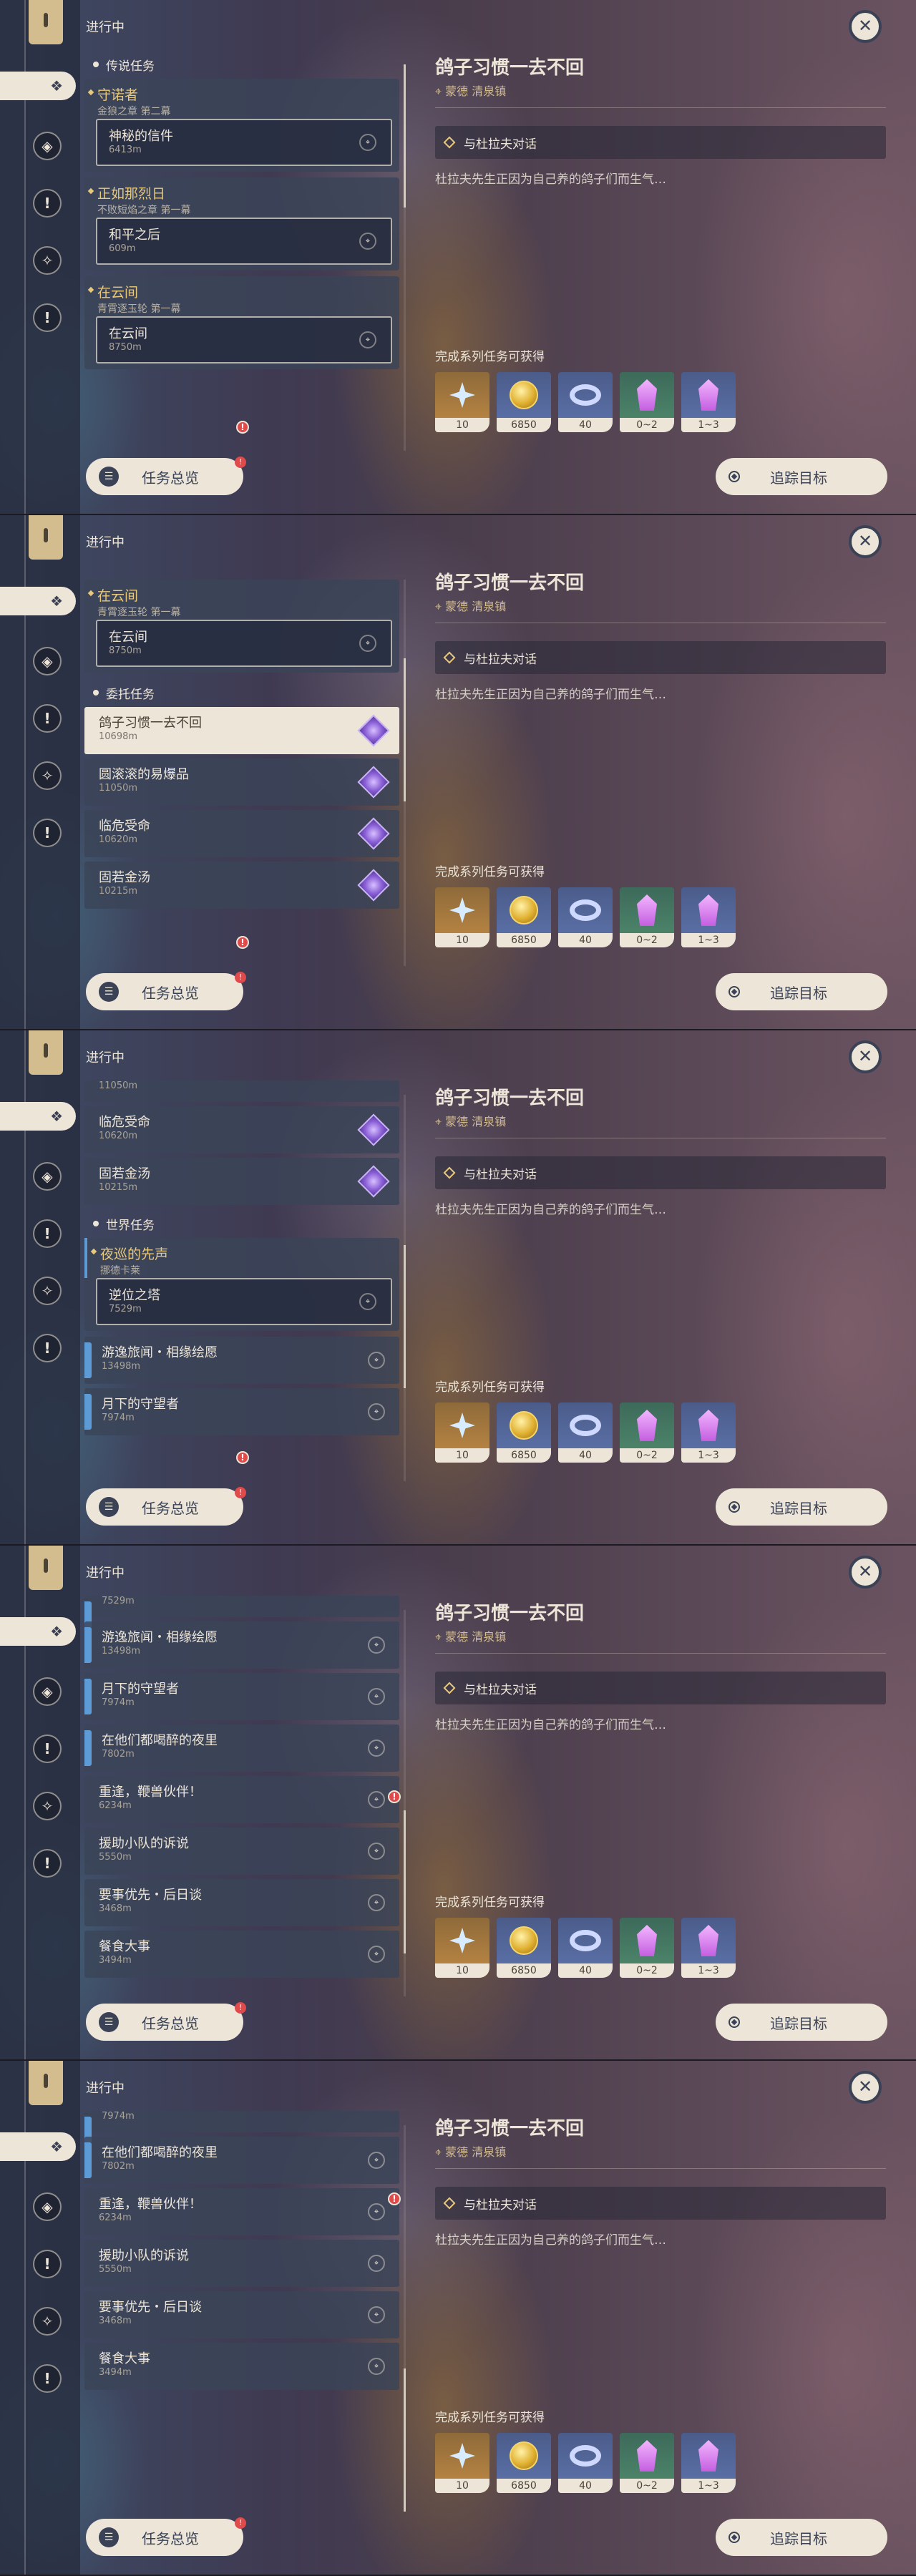  I want to click on quest-group: 正如那烈日 不败短焰之章 第一幕 和平之后 609m ⌖, so click(241, 223).